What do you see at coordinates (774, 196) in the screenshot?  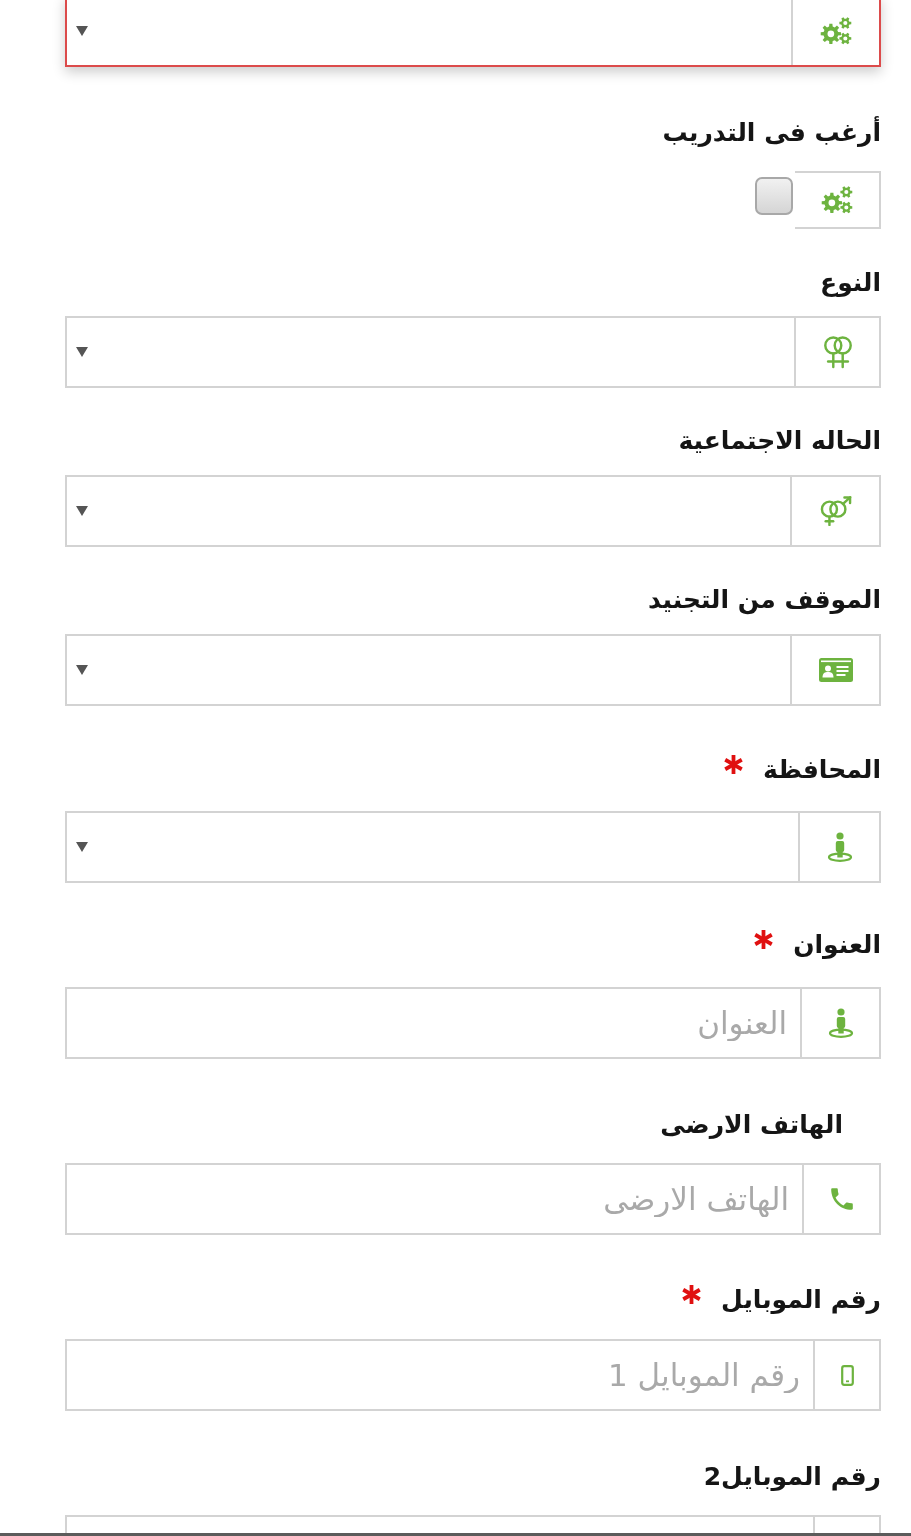 I see `checkbox` at bounding box center [774, 196].